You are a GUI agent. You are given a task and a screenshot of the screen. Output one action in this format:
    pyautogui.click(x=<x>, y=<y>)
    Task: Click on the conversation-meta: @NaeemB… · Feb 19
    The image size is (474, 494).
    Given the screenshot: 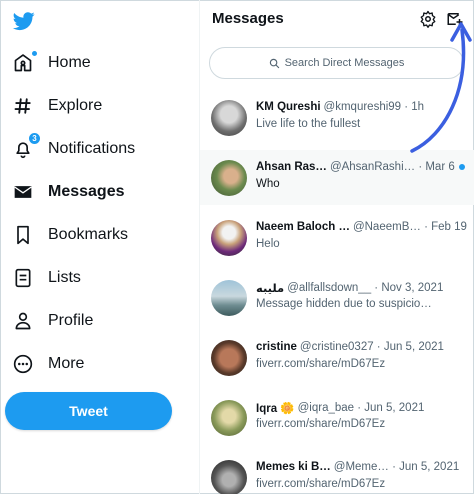 What is the action you would take?
    pyautogui.click(x=409, y=227)
    